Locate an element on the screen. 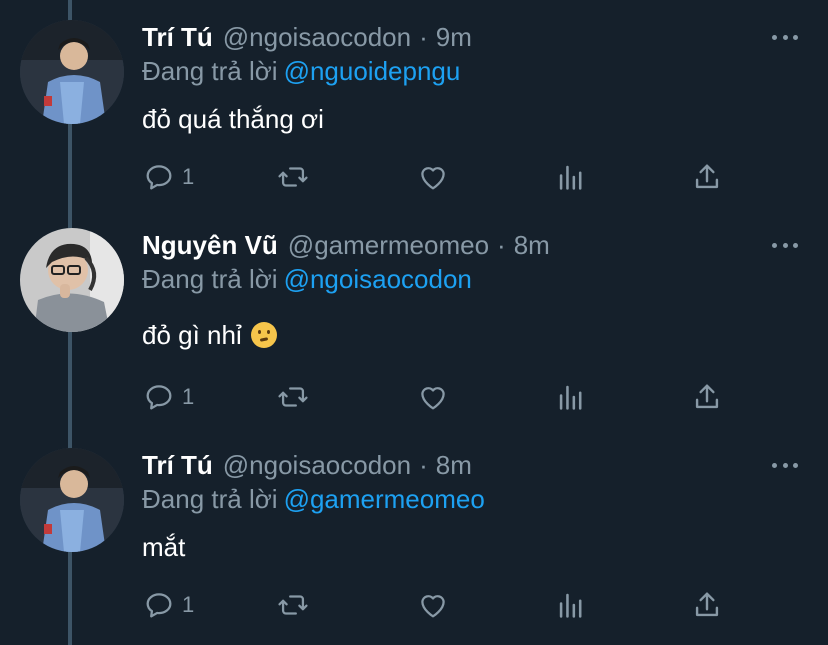 This screenshot has height=645, width=828. mention-link: @ngoisaocodon is located at coordinates (378, 279).